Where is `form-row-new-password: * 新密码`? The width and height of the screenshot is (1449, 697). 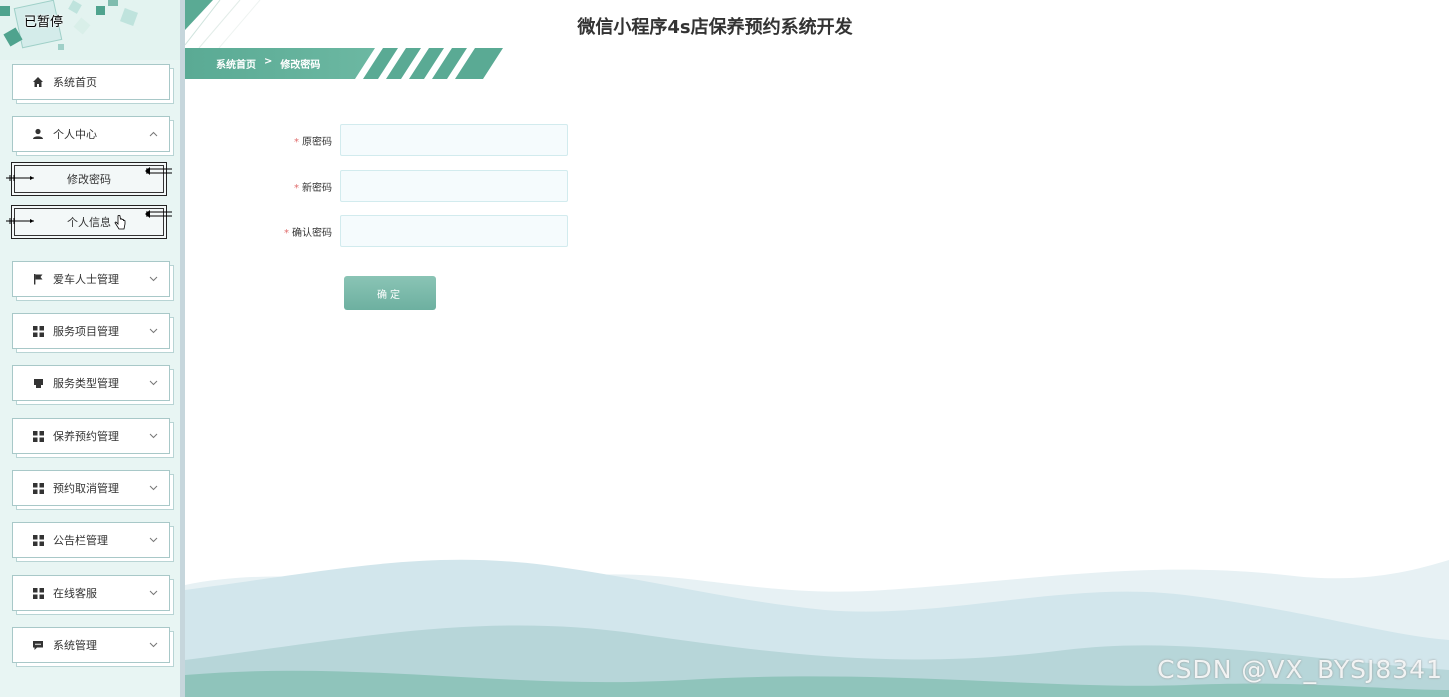 form-row-new-password: * 新密码 is located at coordinates (414, 186).